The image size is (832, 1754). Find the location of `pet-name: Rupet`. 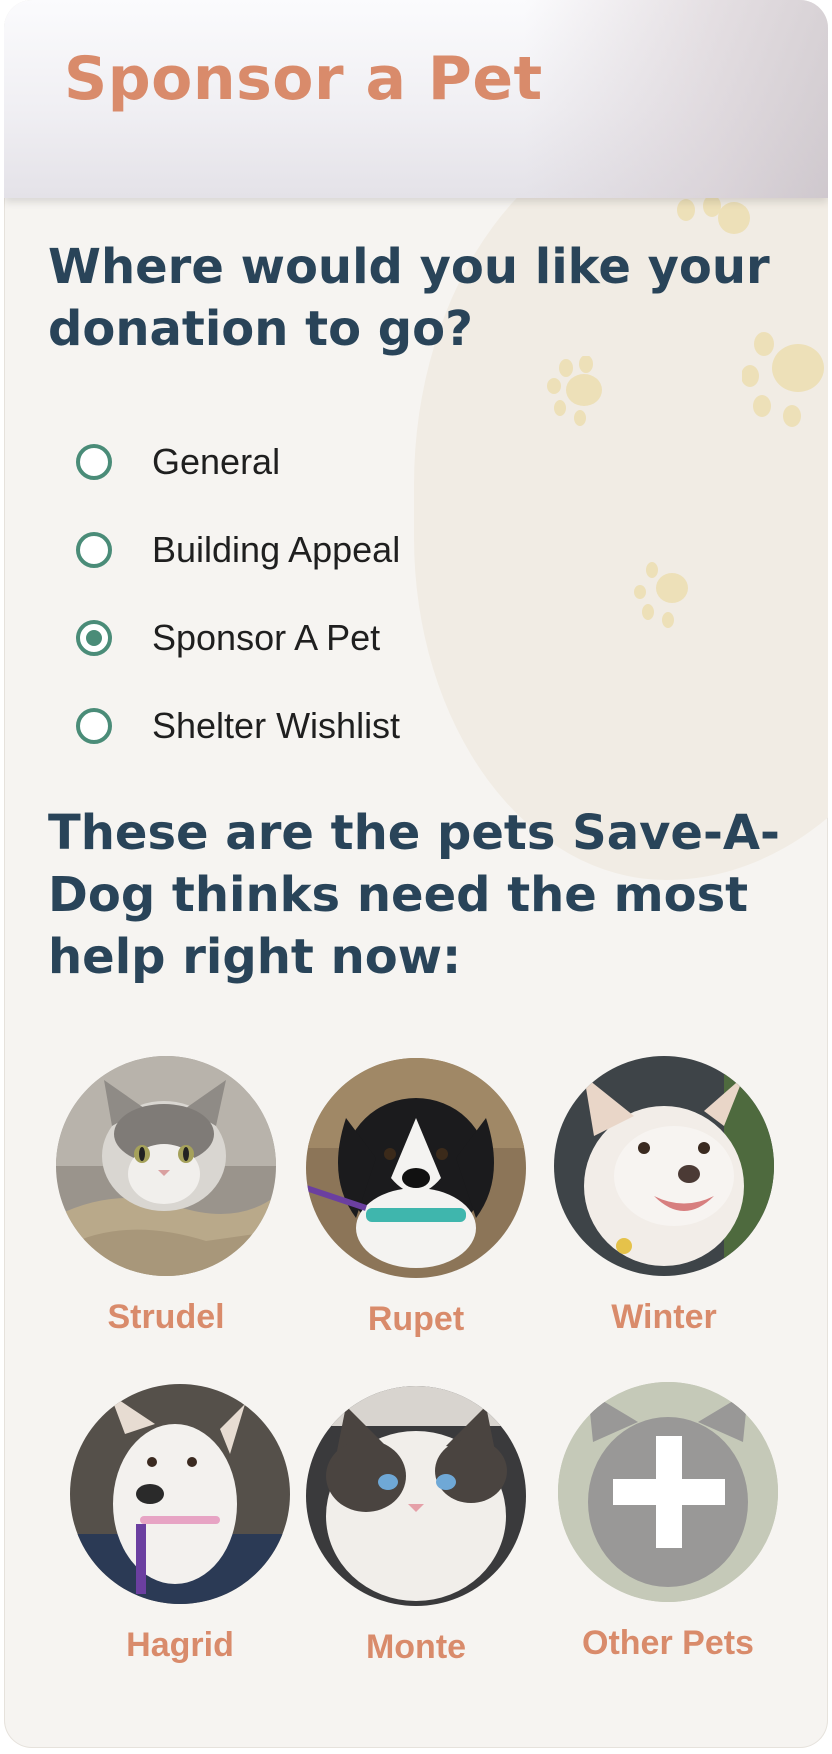

pet-name: Rupet is located at coordinates (416, 1319).